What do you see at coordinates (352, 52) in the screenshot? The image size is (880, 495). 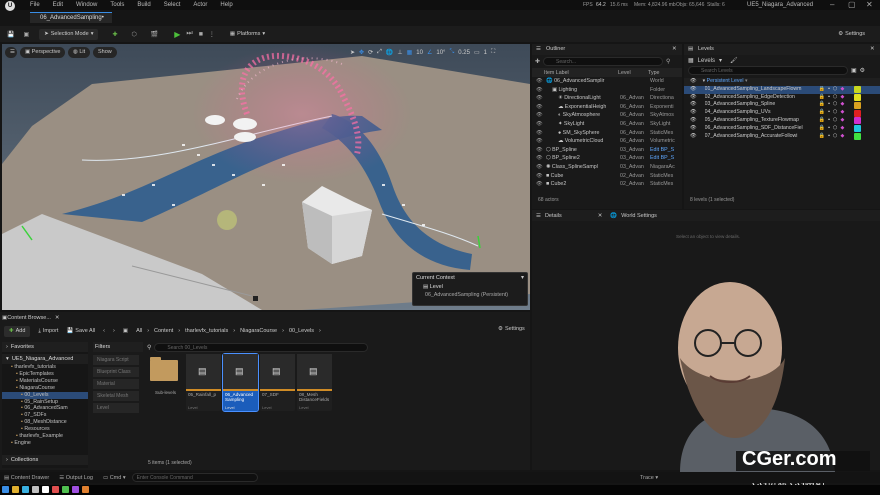 I see `select-tool-icon: ➤` at bounding box center [352, 52].